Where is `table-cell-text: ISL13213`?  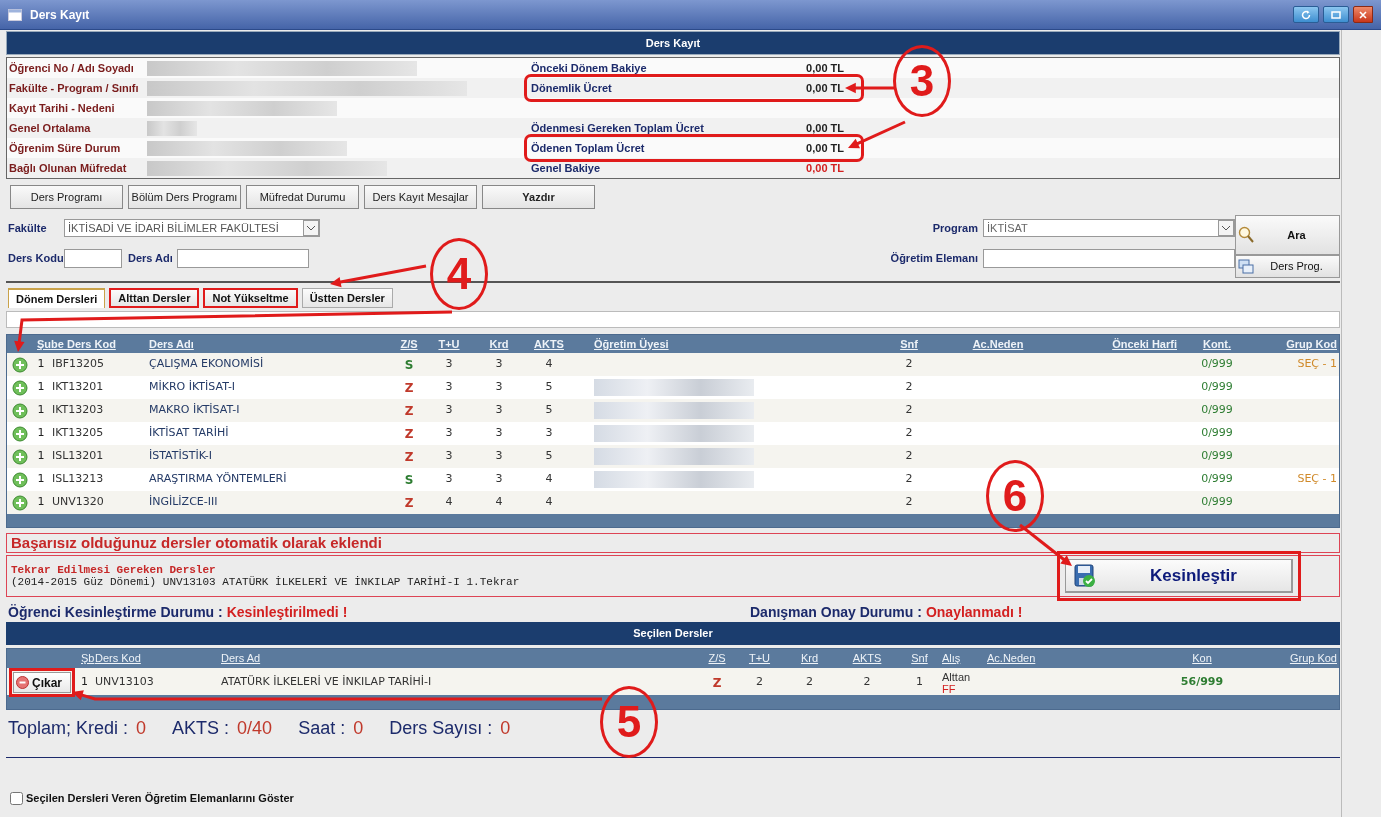
table-cell-text: ISL13213 is located at coordinates (78, 479).